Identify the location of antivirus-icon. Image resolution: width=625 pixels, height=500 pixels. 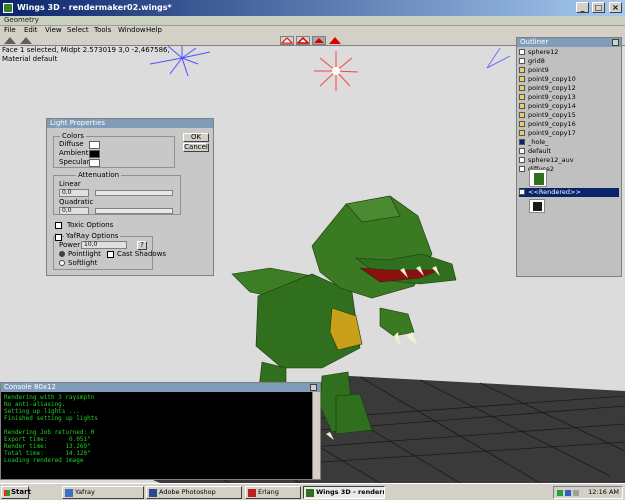
(568, 493).